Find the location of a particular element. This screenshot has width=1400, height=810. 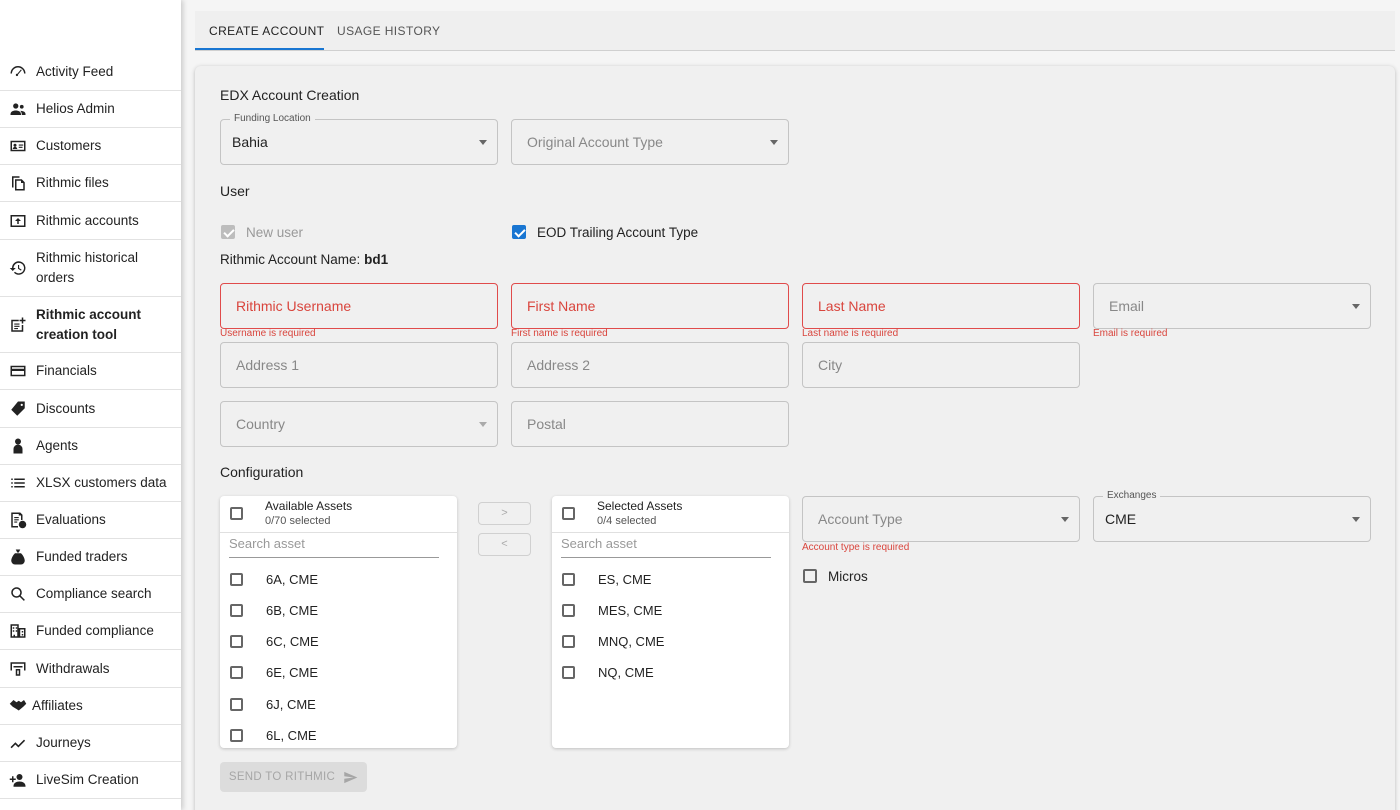

funding-location-select: Funding Location Bahia is located at coordinates (359, 139).